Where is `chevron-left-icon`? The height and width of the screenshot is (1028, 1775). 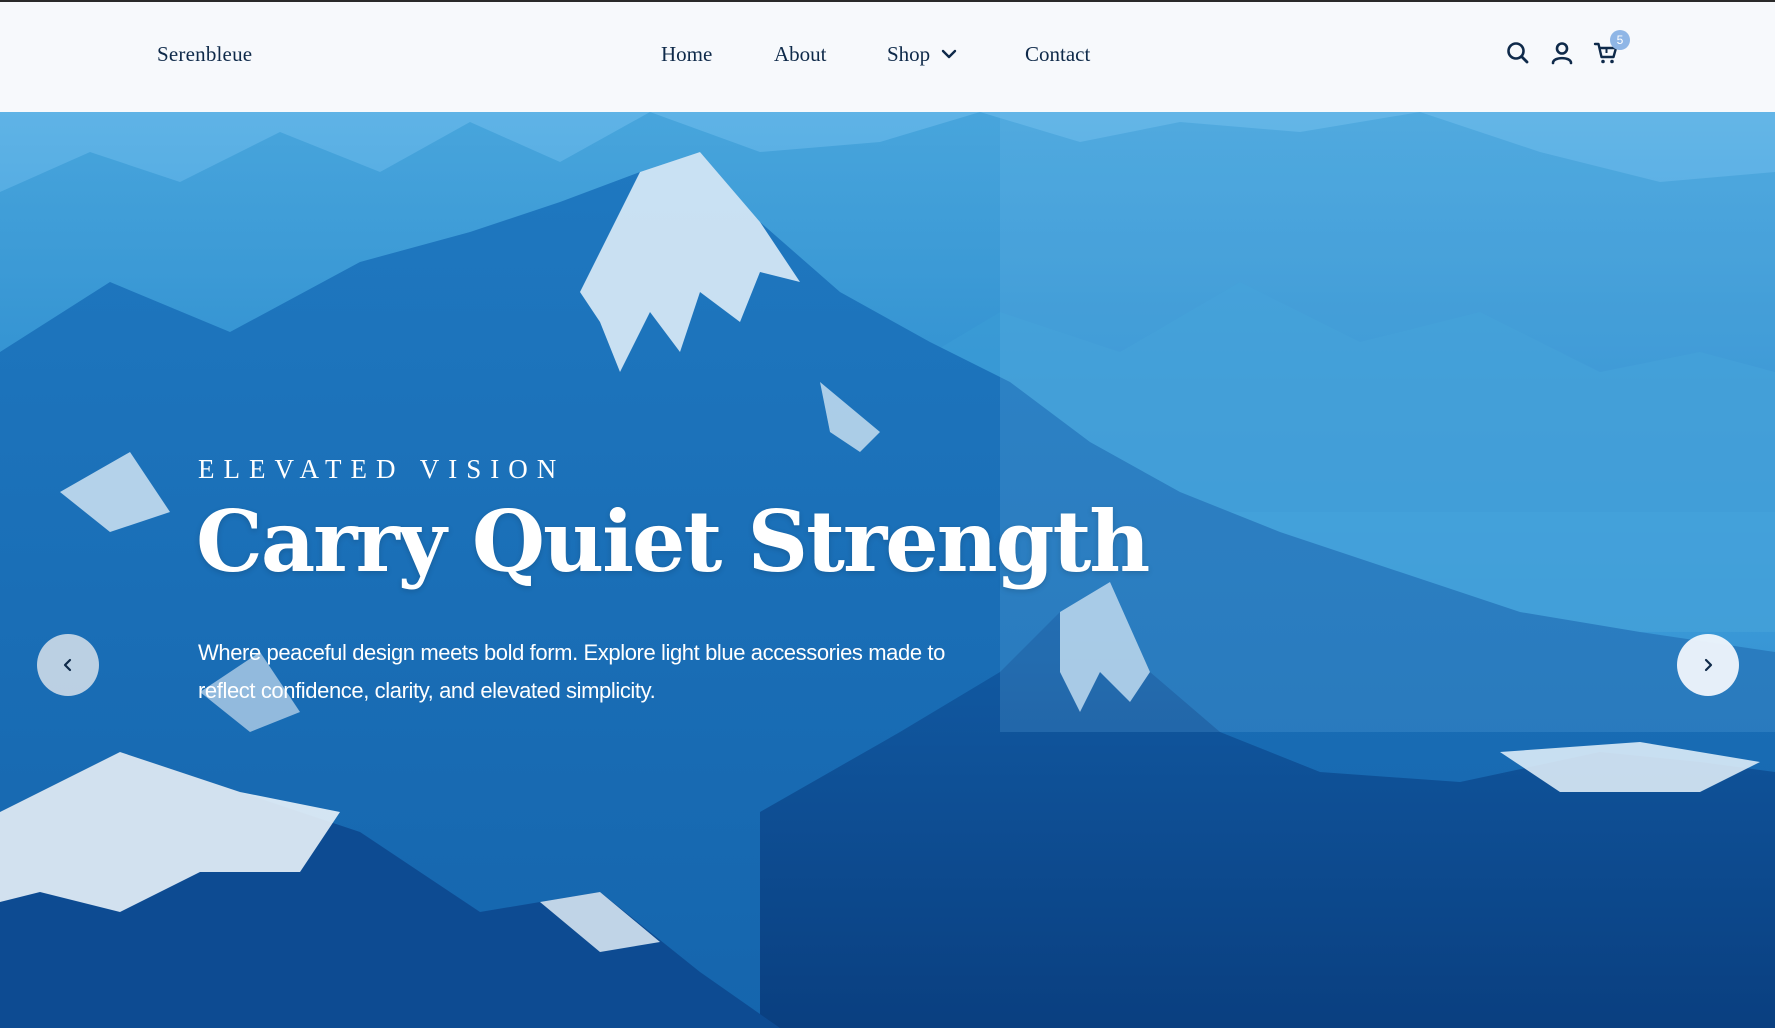 chevron-left-icon is located at coordinates (67, 665).